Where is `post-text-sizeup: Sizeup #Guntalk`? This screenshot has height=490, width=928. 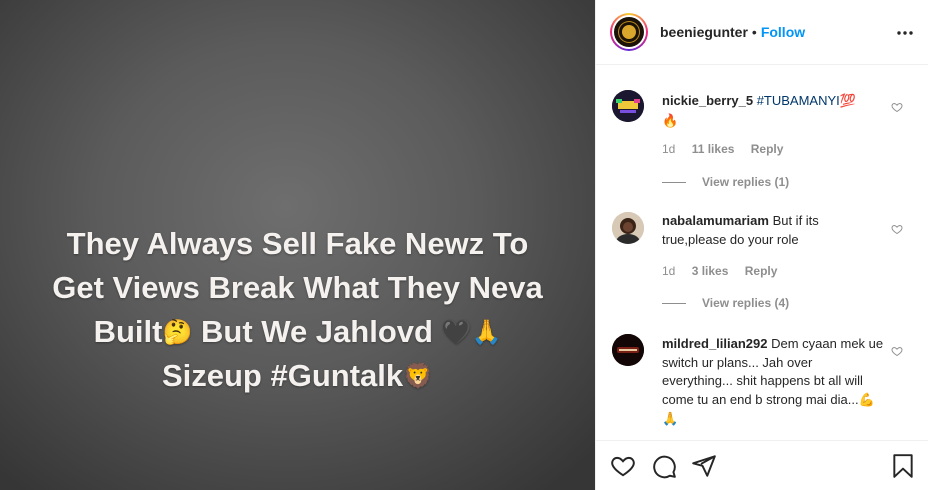 post-text-sizeup: Sizeup #Guntalk is located at coordinates (282, 375).